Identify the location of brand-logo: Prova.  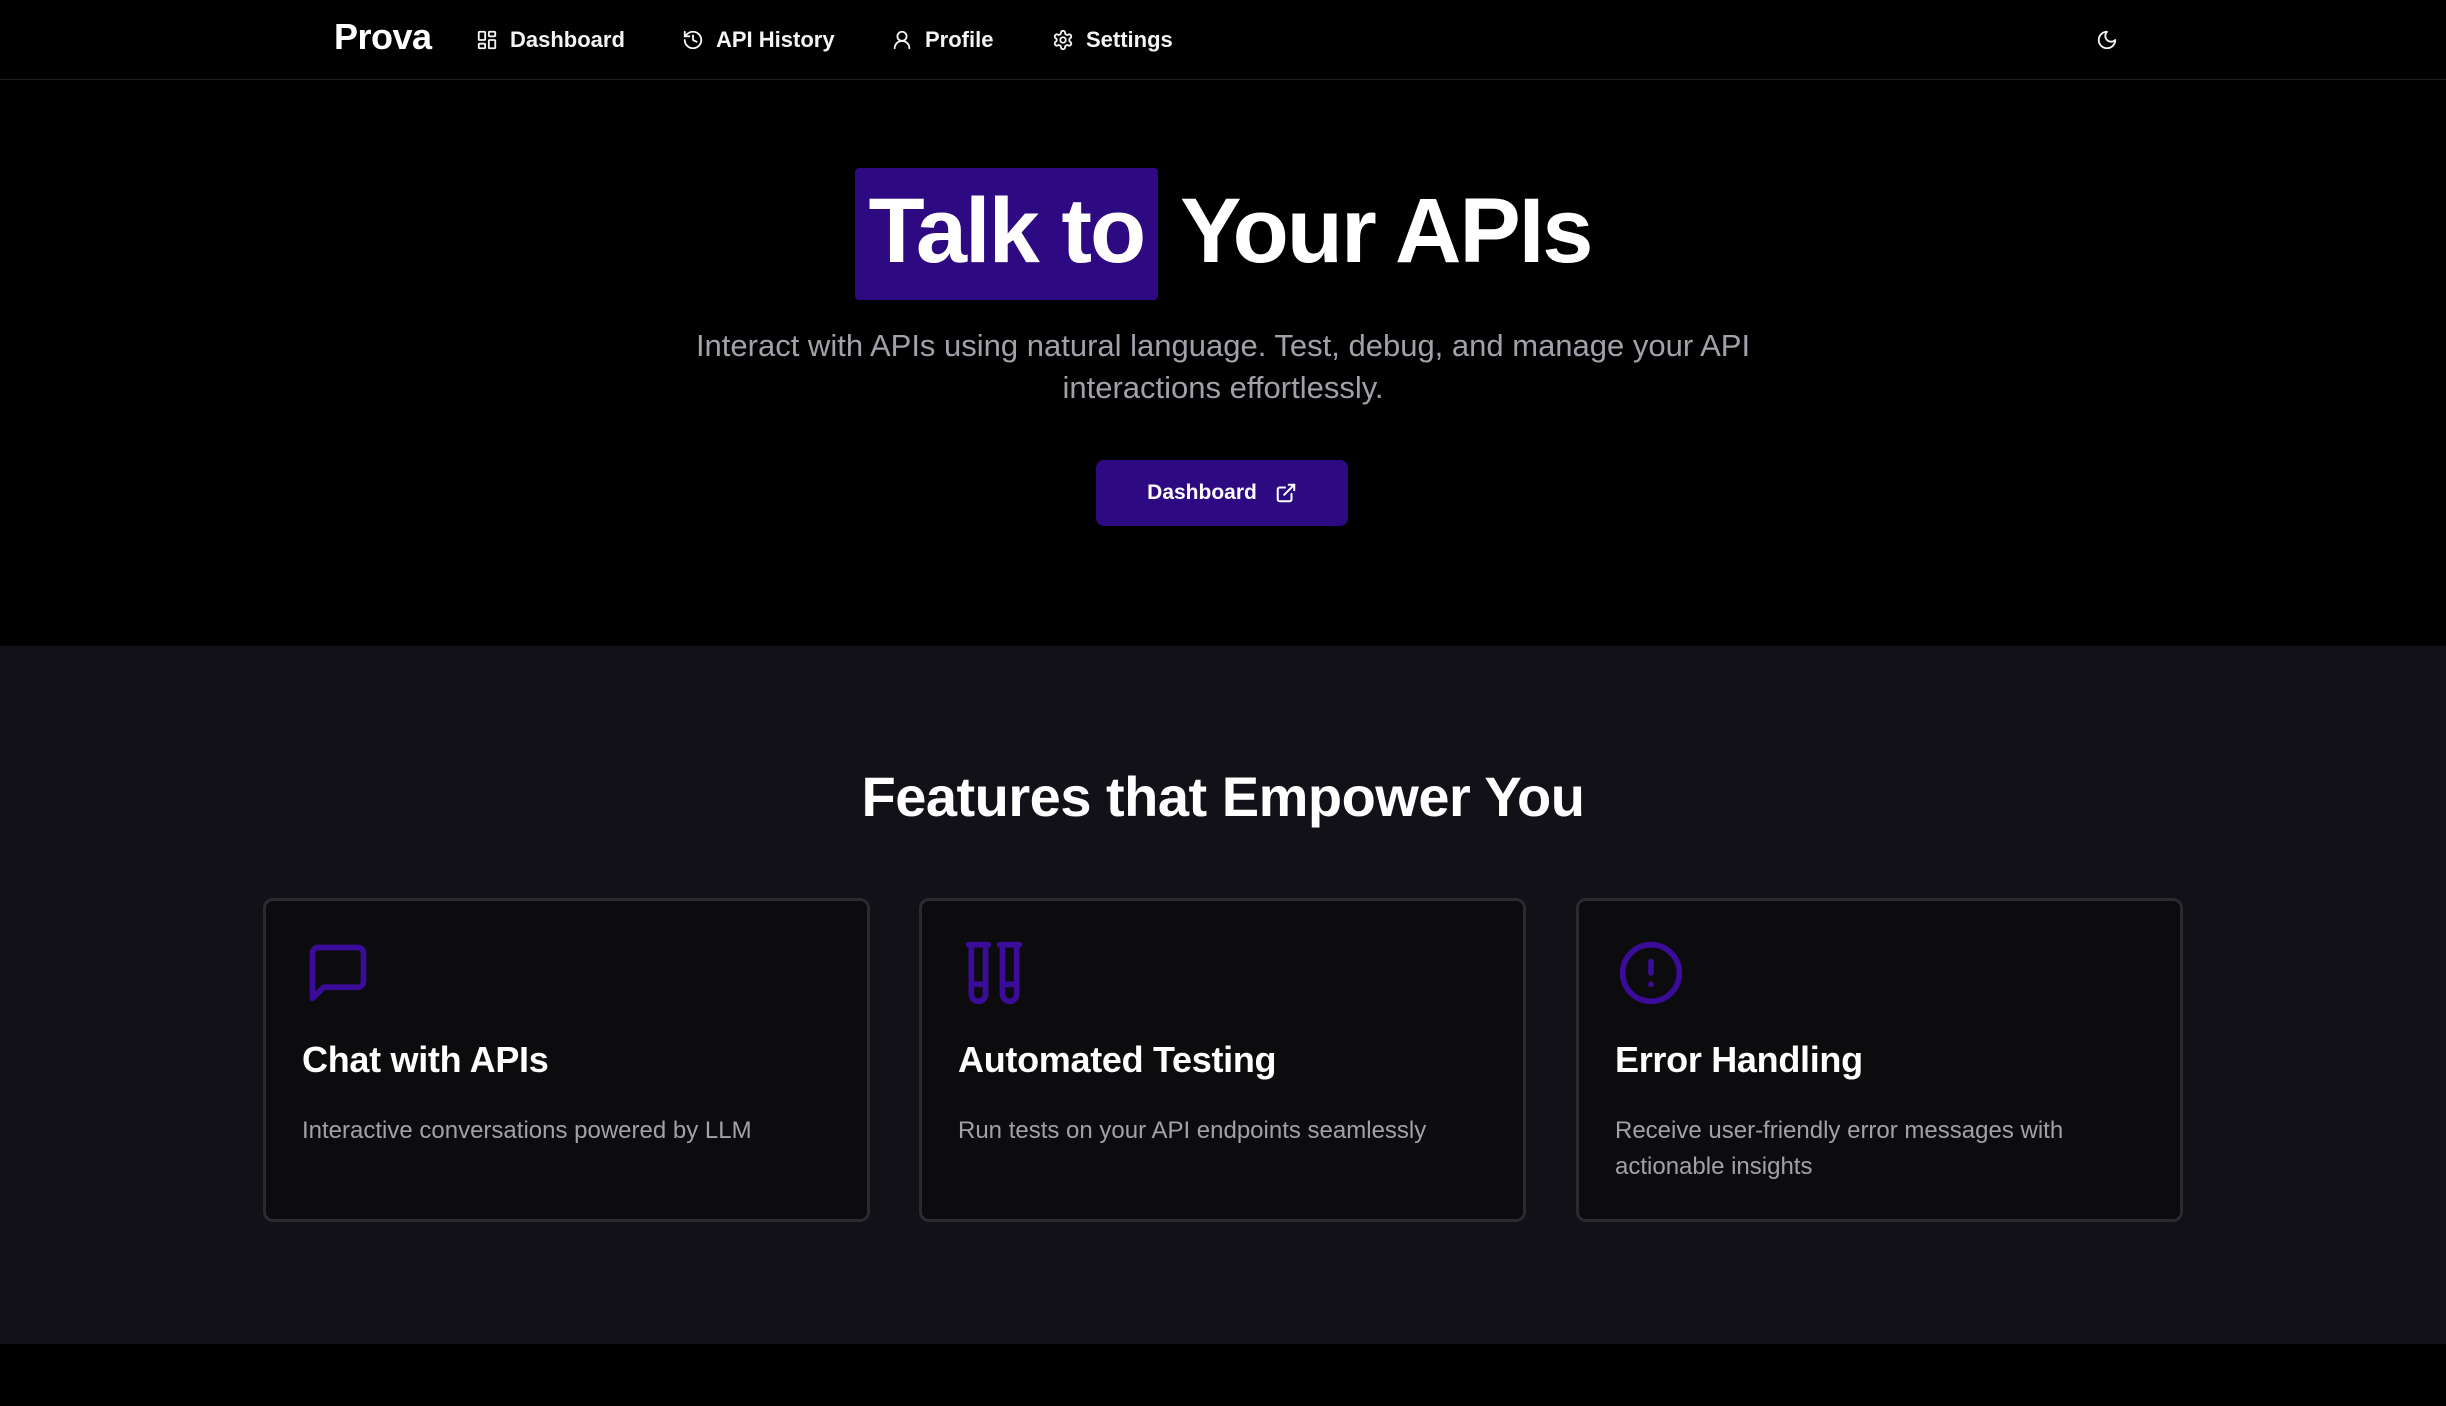
(383, 37).